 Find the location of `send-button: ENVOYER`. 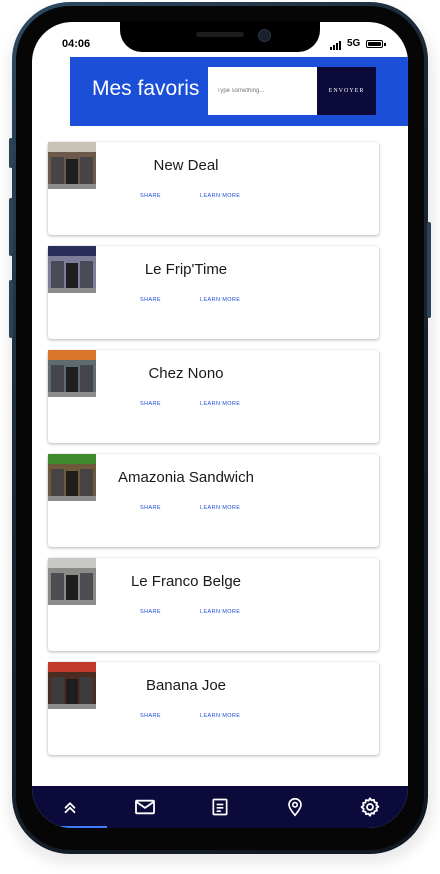

send-button: ENVOYER is located at coordinates (346, 91).